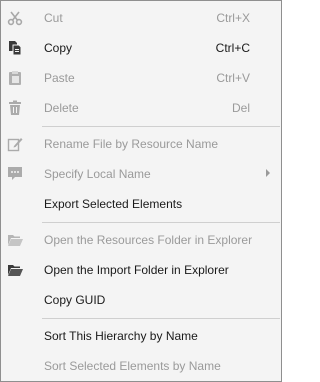 The image size is (320, 382). What do you see at coordinates (97, 174) in the screenshot?
I see `menu-item-label: Specify Local Name` at bounding box center [97, 174].